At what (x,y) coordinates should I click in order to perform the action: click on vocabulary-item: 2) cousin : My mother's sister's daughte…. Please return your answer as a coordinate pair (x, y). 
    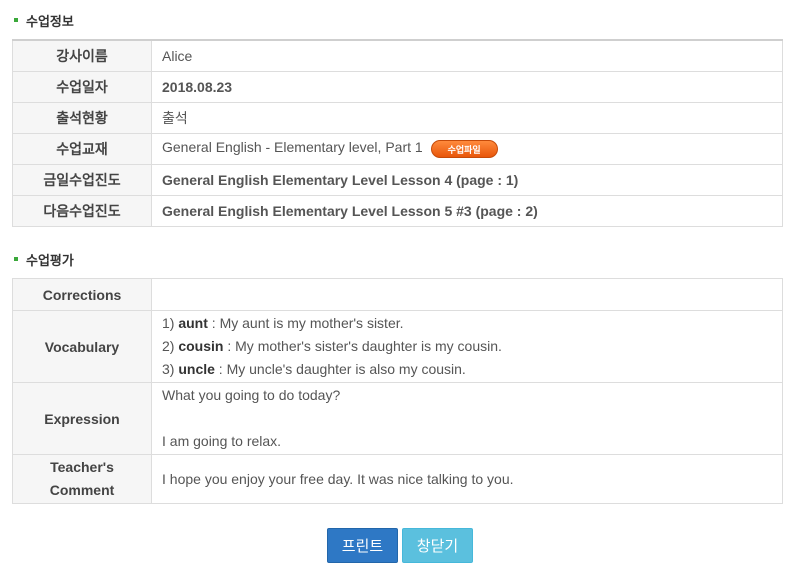
    Looking at the image, I should click on (471, 346).